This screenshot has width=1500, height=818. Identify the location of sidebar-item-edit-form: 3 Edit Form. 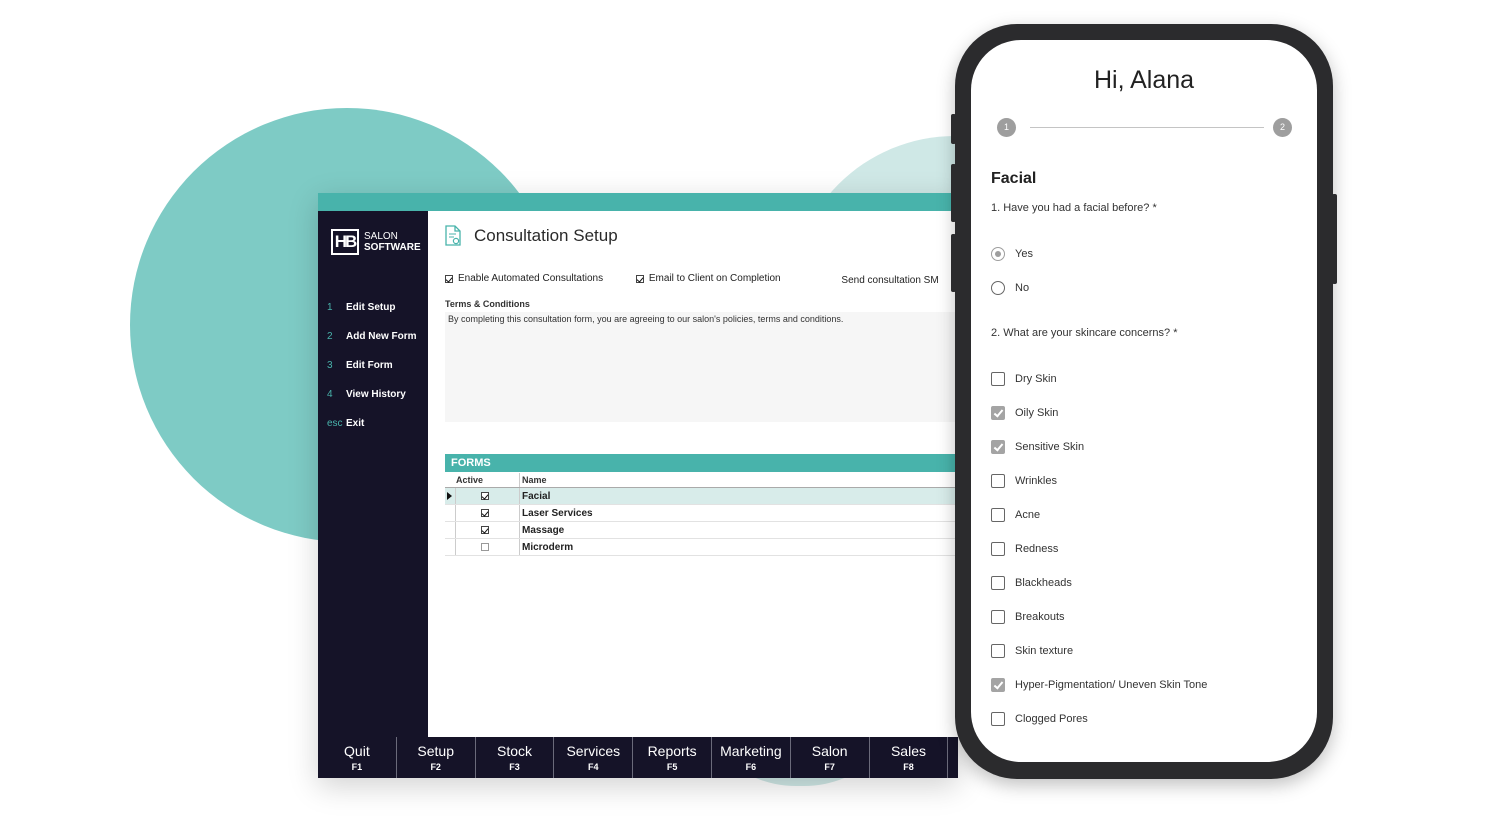
(371, 365).